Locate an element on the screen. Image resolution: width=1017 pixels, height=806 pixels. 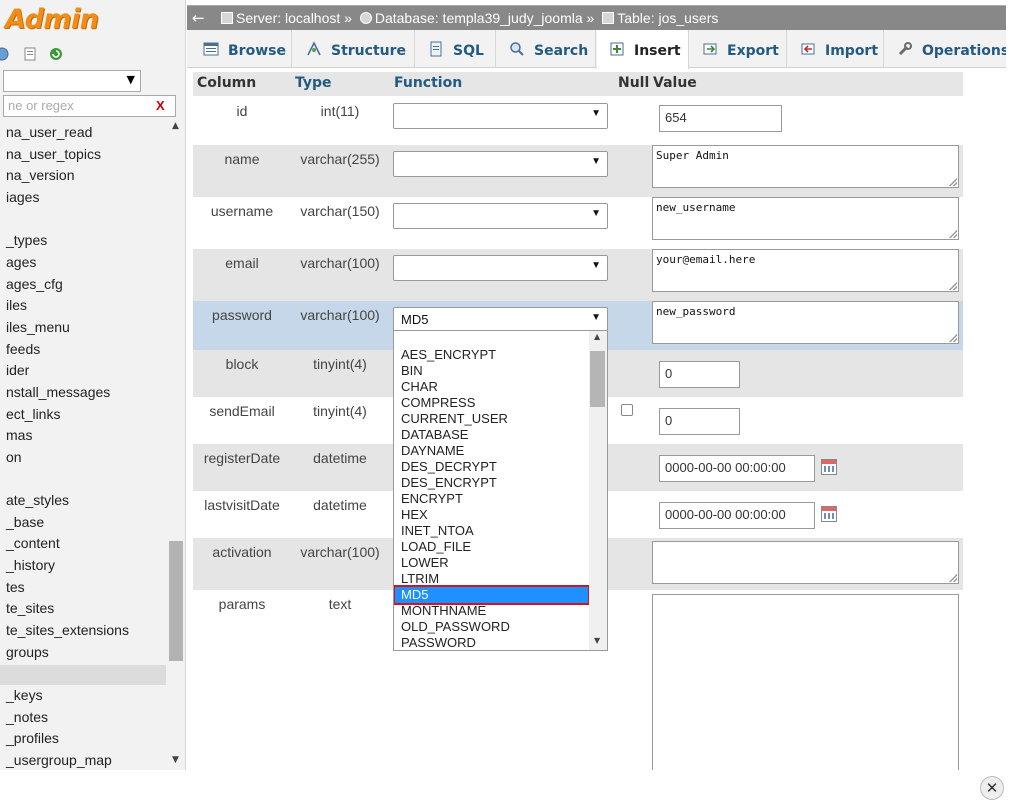
clear-filter-button: X is located at coordinates (160, 105).